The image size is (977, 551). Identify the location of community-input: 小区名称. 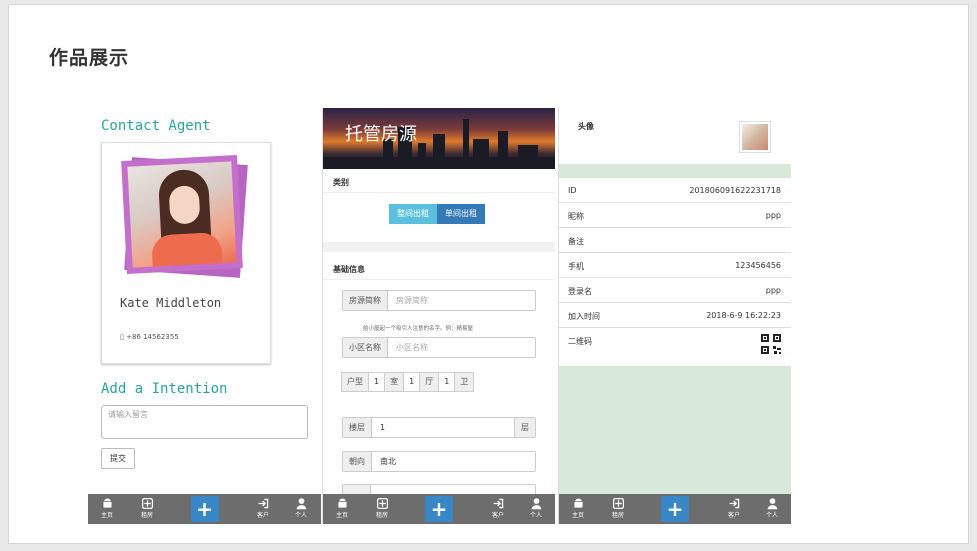
(461, 347).